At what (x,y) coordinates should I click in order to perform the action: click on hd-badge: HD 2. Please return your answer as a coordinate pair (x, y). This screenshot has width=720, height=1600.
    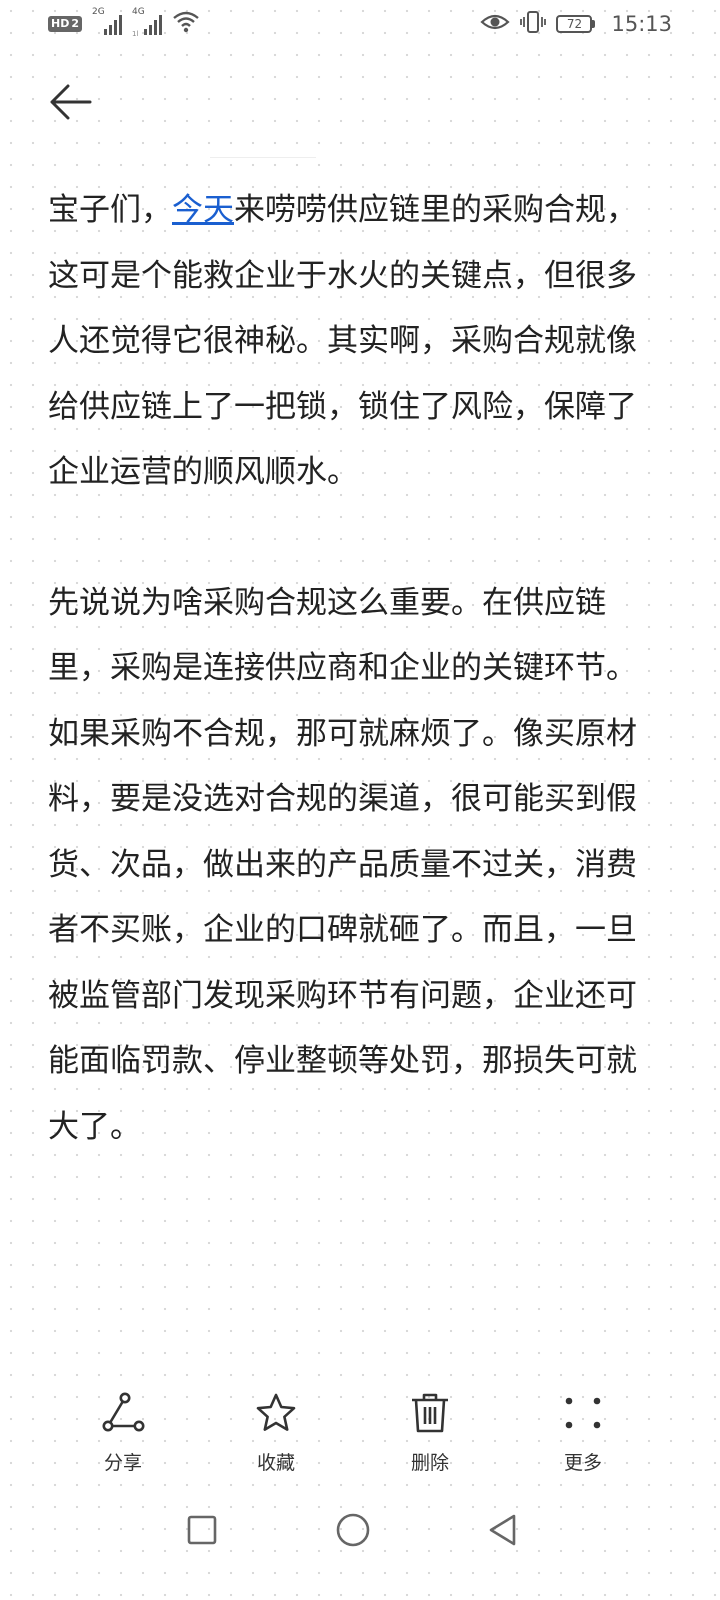
    Looking at the image, I should click on (65, 24).